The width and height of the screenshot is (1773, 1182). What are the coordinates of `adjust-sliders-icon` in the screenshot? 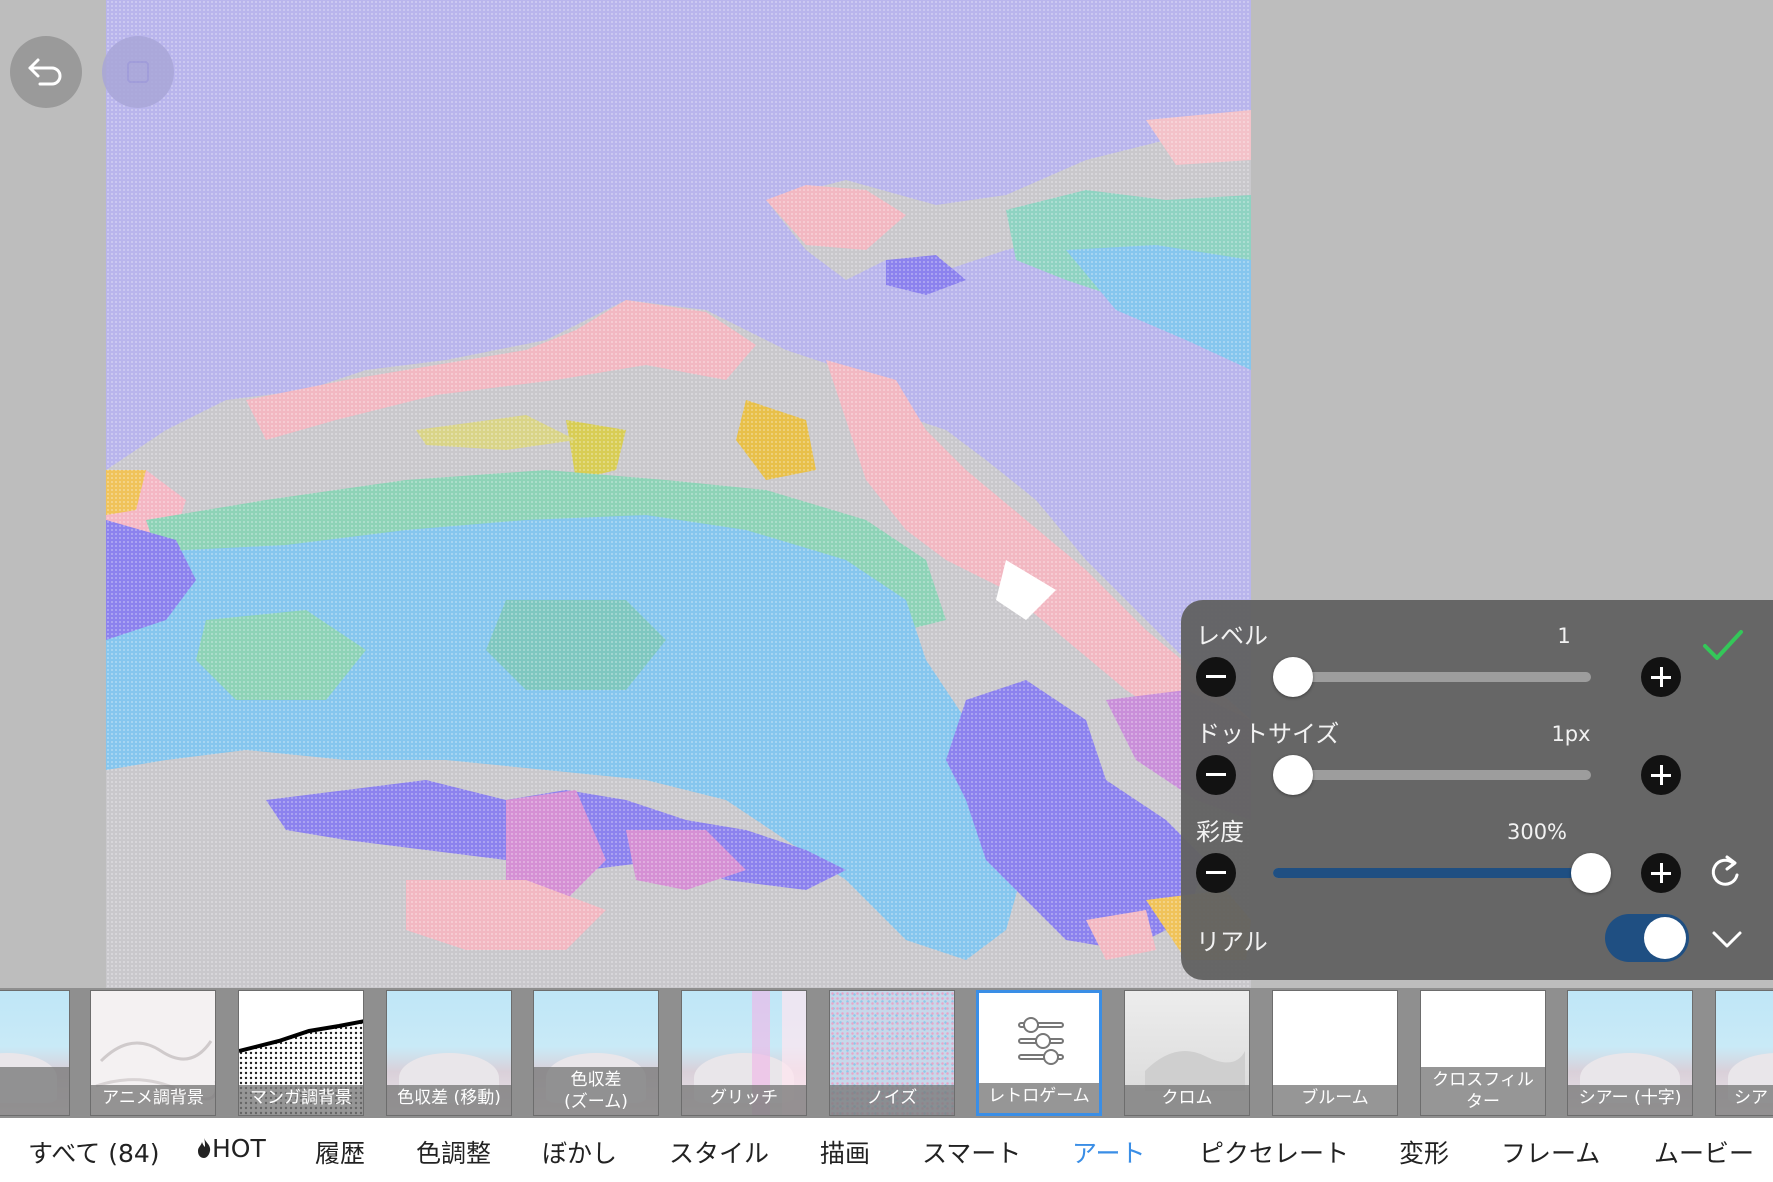 It's located at (1041, 1041).